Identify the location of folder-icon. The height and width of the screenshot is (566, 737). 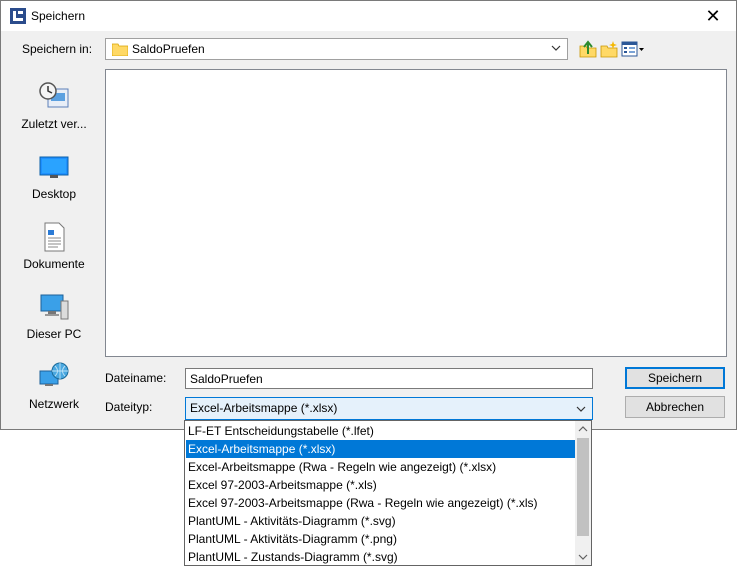
(120, 49).